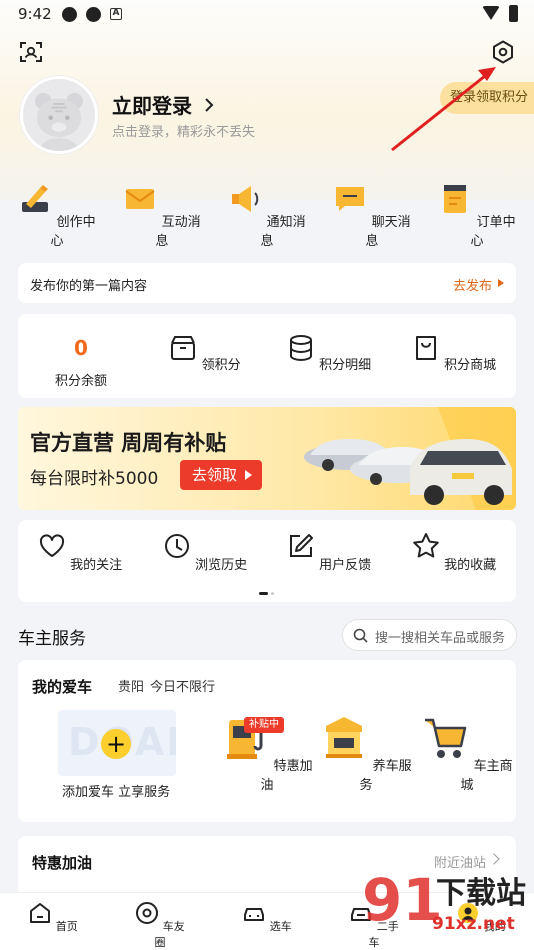 Image resolution: width=534 pixels, height=950 pixels. I want to click on fuel-title: 特惠加油, so click(62, 863).